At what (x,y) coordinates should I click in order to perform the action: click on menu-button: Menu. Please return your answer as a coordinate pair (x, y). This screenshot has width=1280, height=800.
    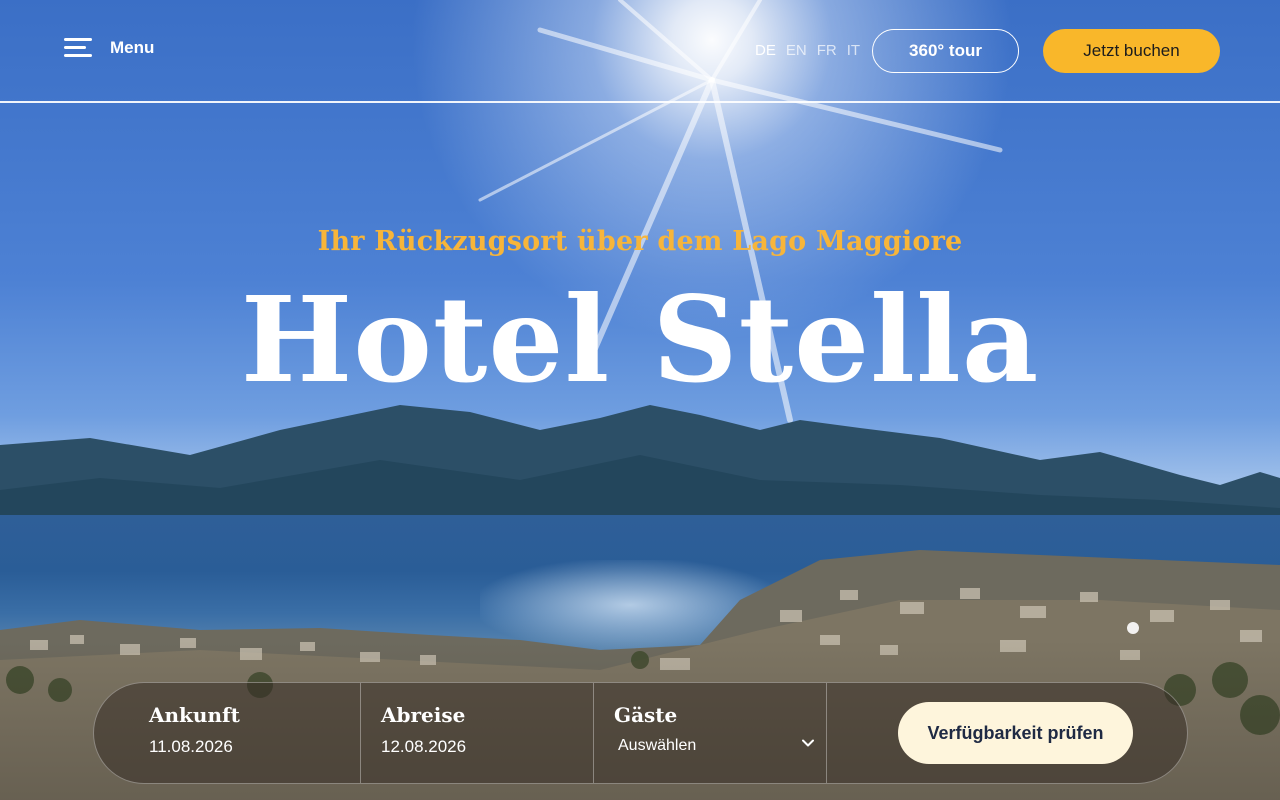
    Looking at the image, I should click on (109, 48).